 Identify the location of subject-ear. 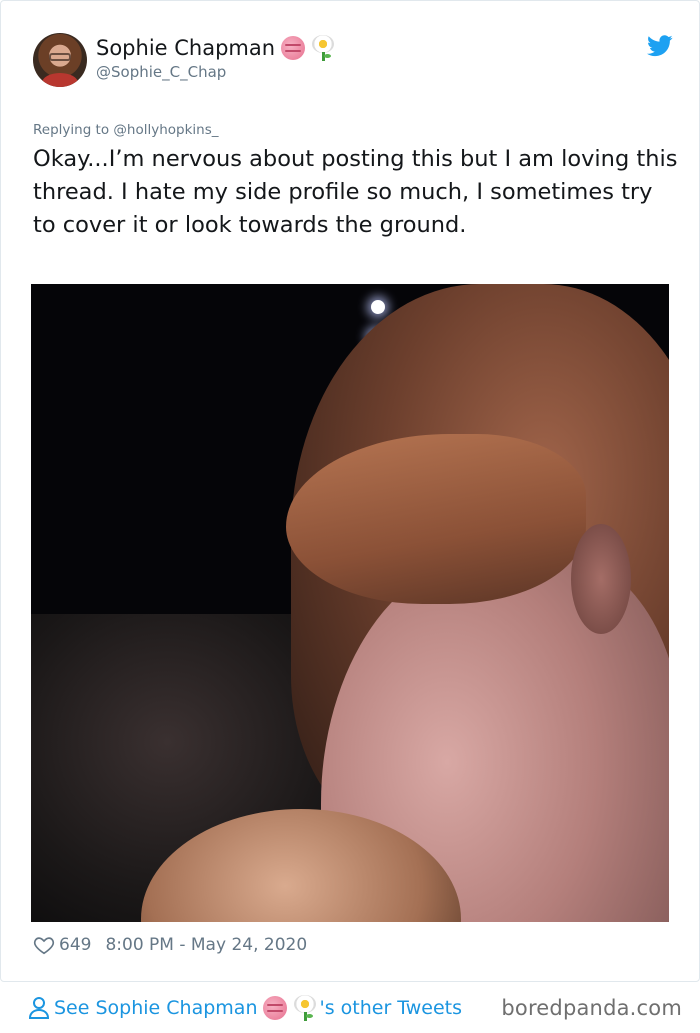
(601, 579).